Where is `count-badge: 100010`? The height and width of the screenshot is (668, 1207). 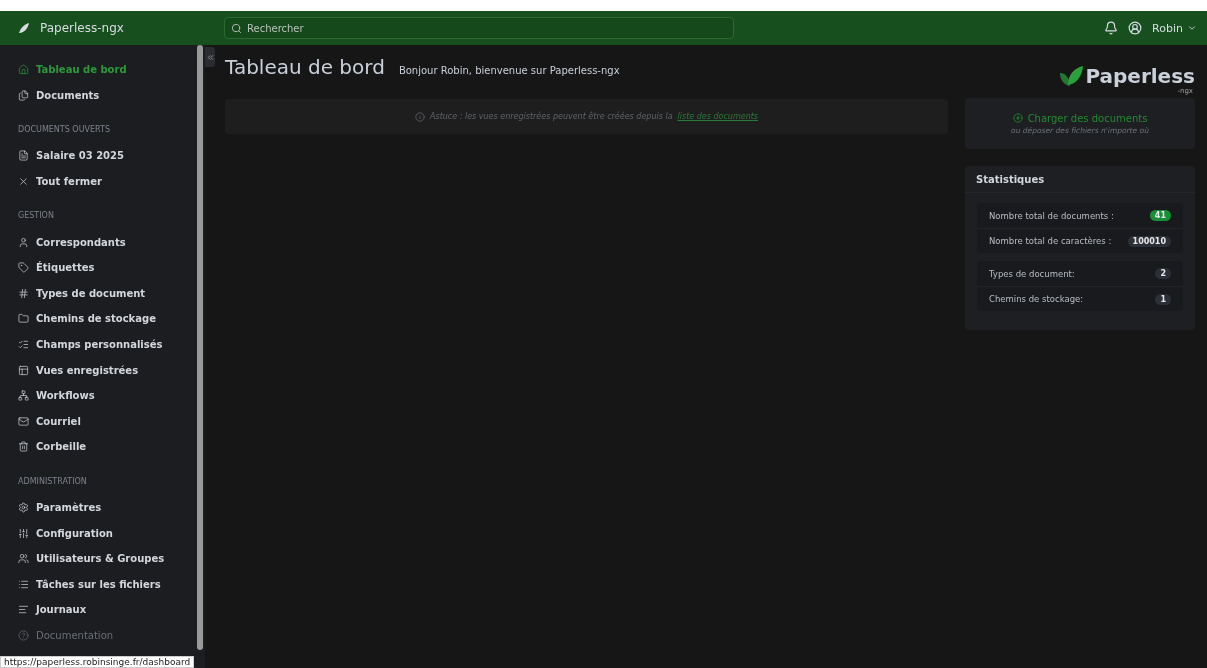 count-badge: 100010 is located at coordinates (1149, 241).